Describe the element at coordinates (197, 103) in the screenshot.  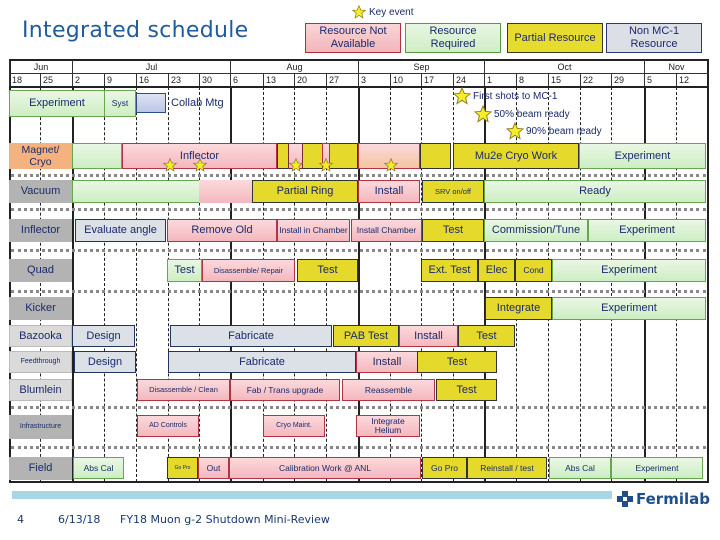
I see `collab-mtg-label: Collab Mtg` at that location.